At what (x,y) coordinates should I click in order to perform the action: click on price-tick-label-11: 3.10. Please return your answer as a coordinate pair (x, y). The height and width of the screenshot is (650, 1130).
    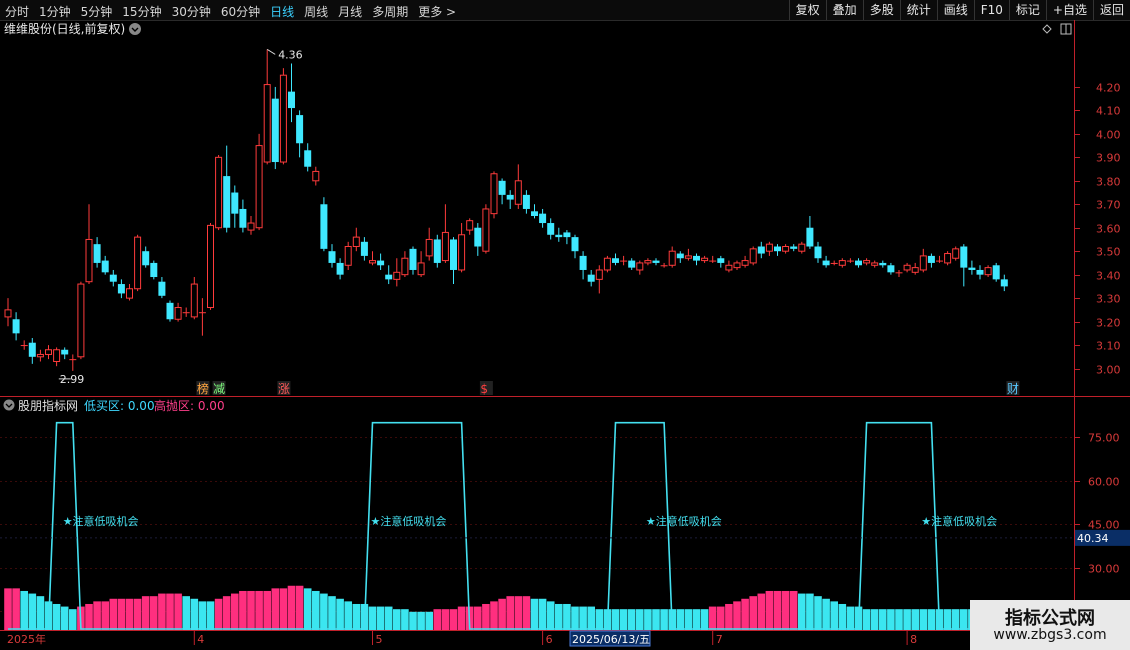
    Looking at the image, I should click on (1108, 346).